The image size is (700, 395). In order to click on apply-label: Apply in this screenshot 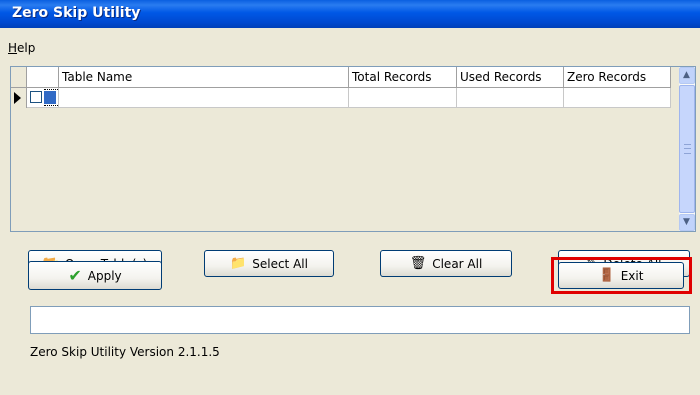, I will do `click(104, 275)`.